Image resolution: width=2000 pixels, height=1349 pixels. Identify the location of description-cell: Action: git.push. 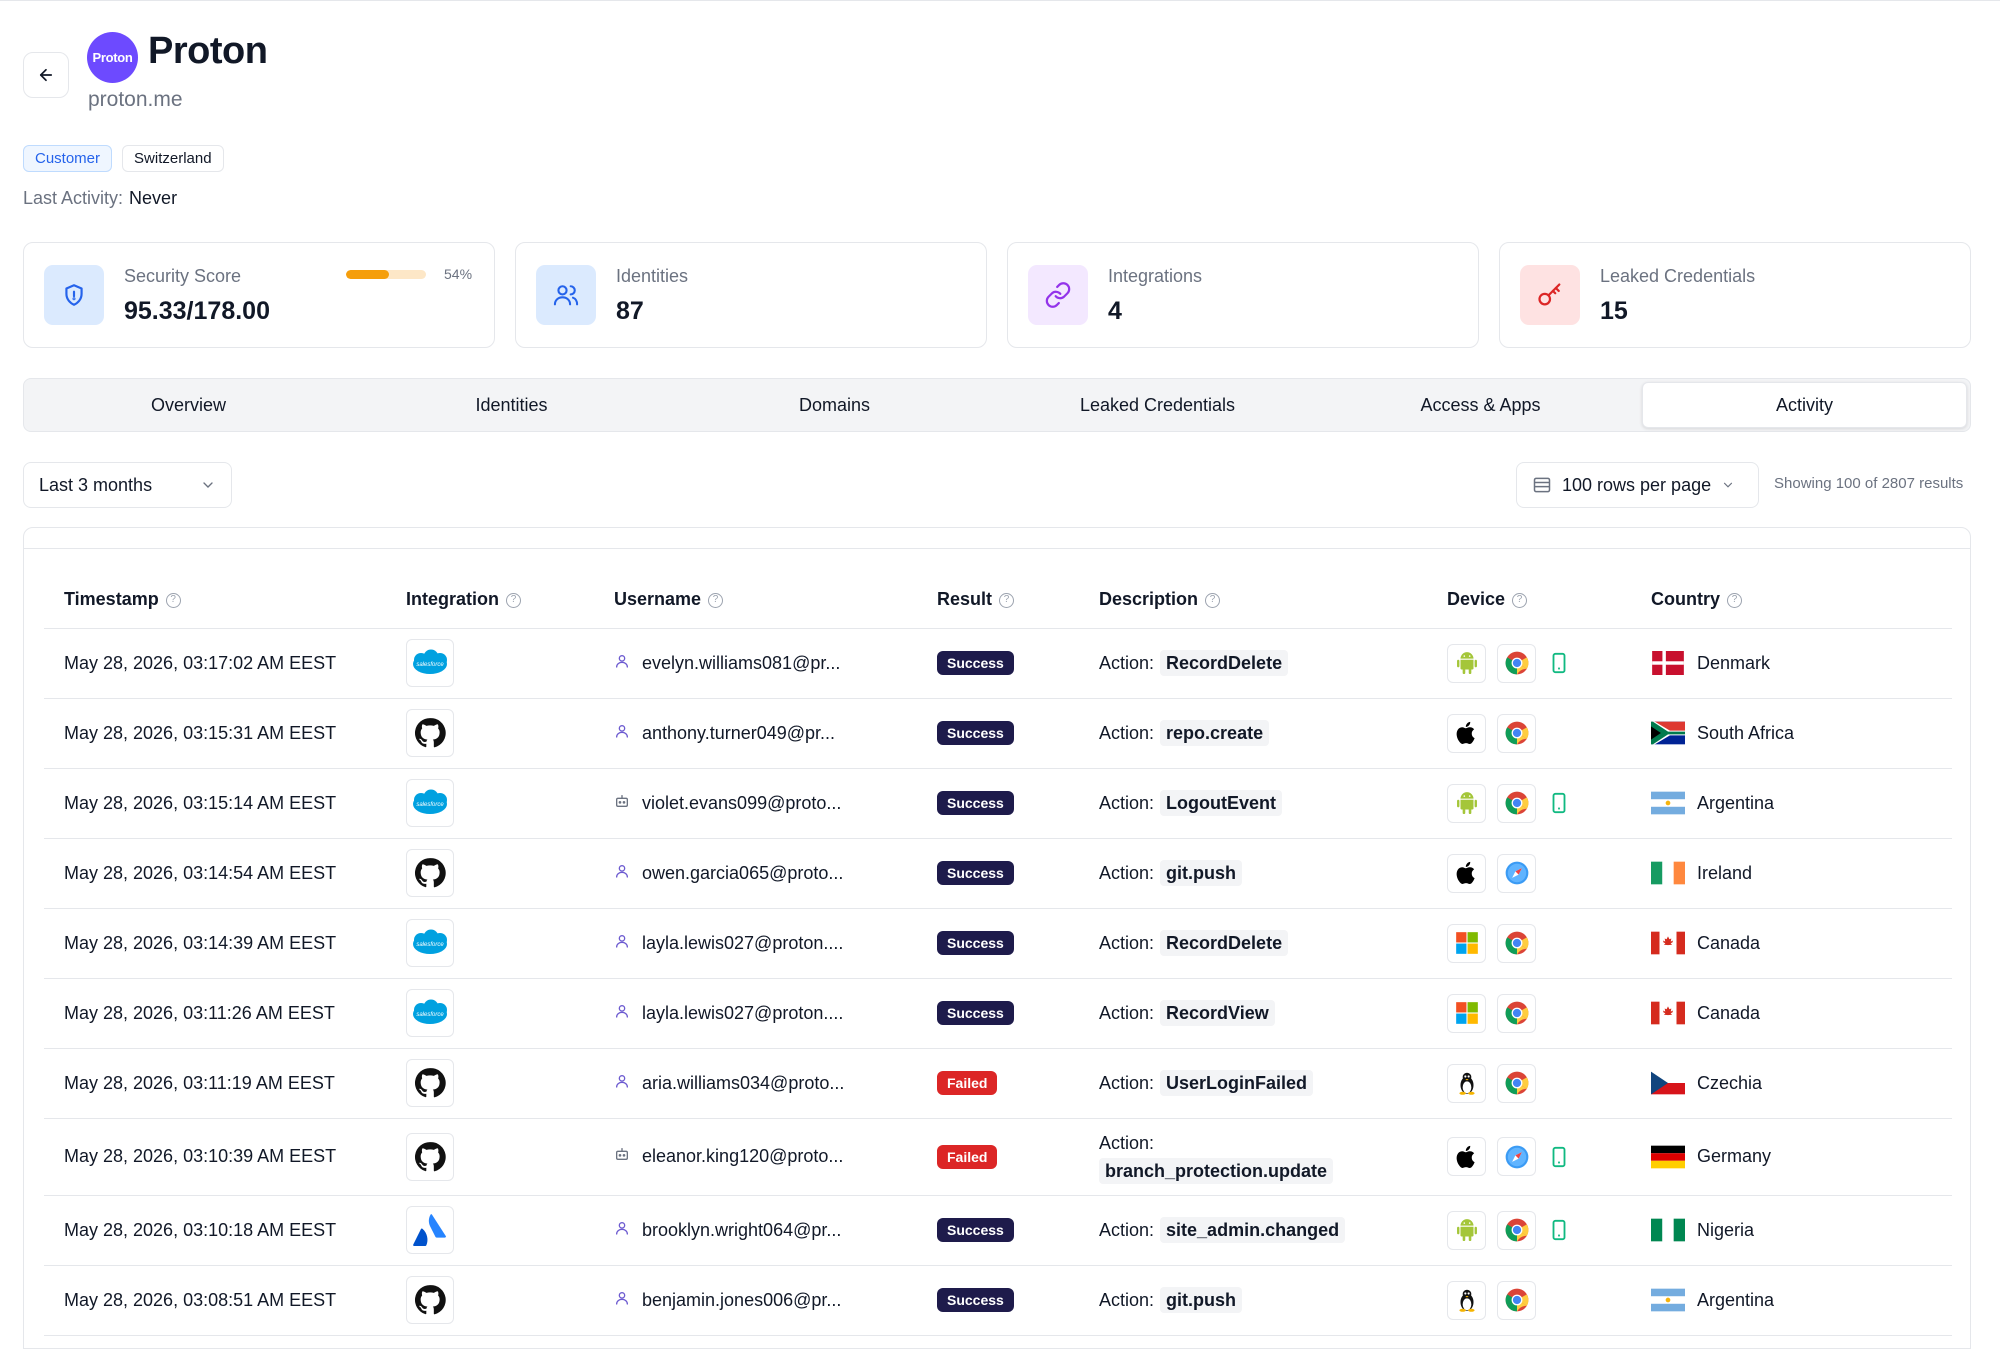
(1253, 1300).